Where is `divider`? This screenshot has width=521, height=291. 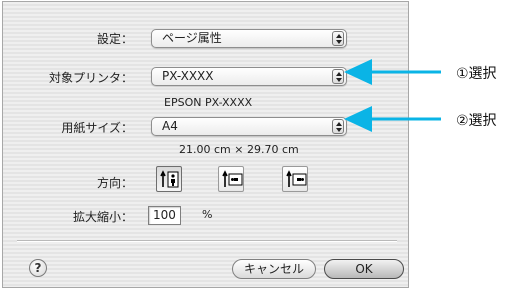
divider is located at coordinates (207, 241).